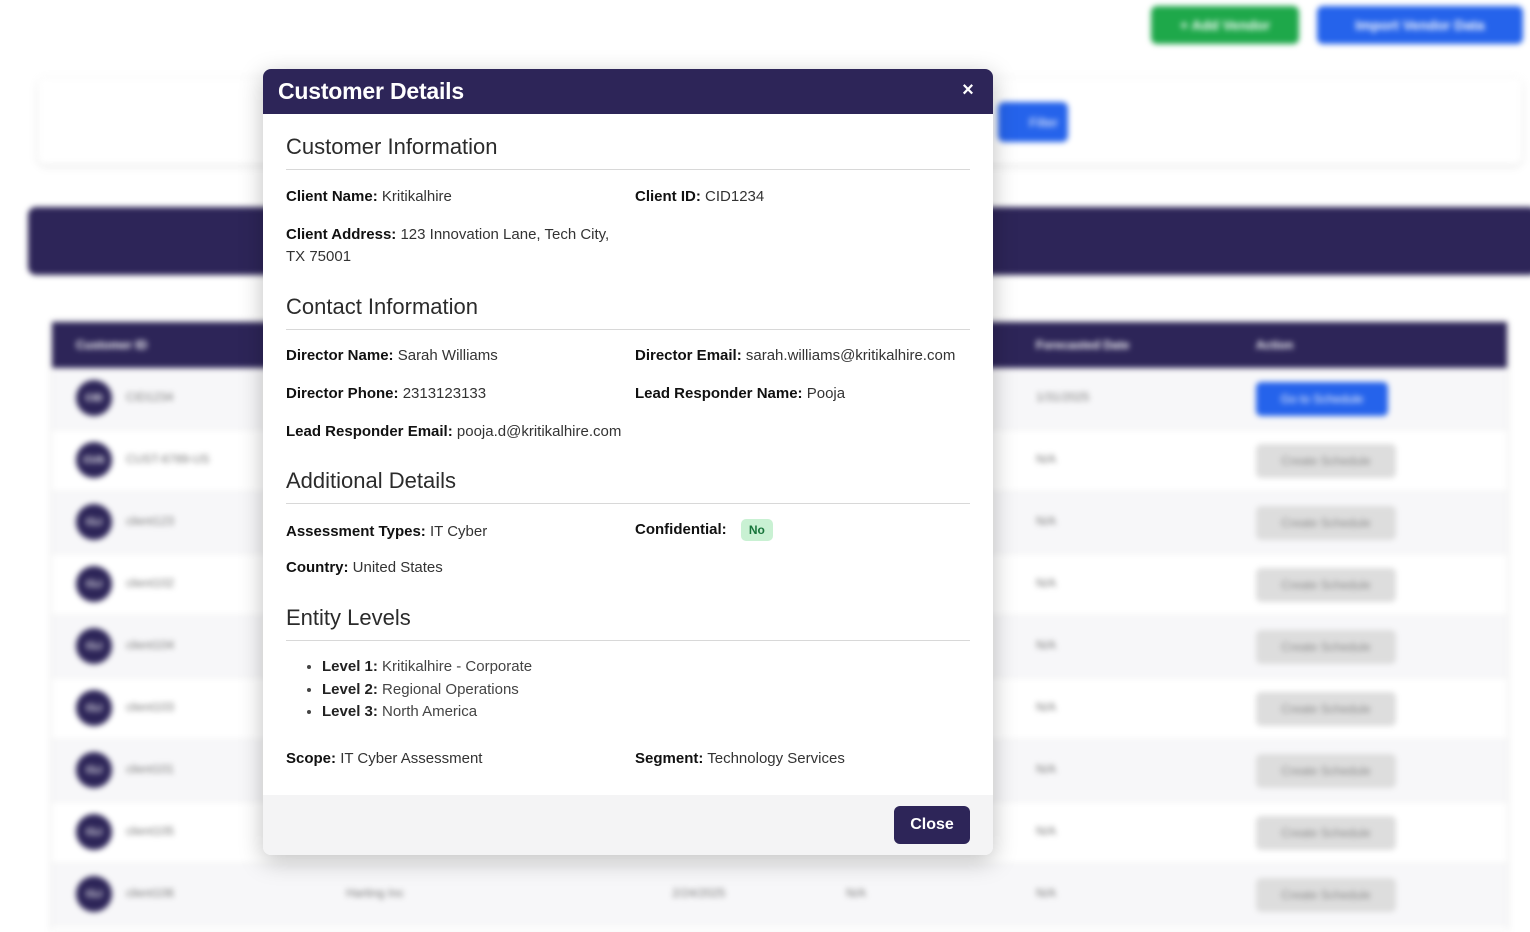 Image resolution: width=1530 pixels, height=932 pixels. I want to click on list-item: Level 1: Kritikalhire - Corporate, so click(646, 667).